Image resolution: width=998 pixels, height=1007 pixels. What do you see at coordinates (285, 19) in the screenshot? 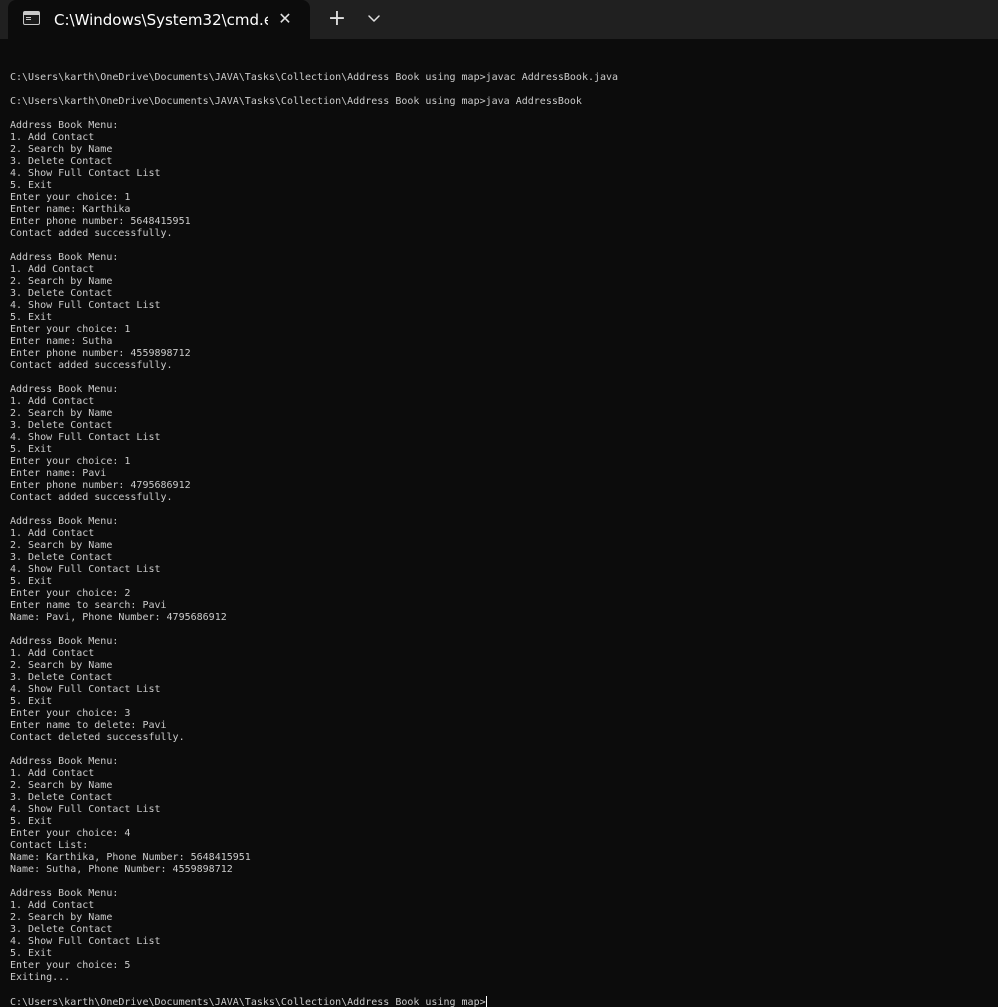
I see `close-tab-button: ✕` at bounding box center [285, 19].